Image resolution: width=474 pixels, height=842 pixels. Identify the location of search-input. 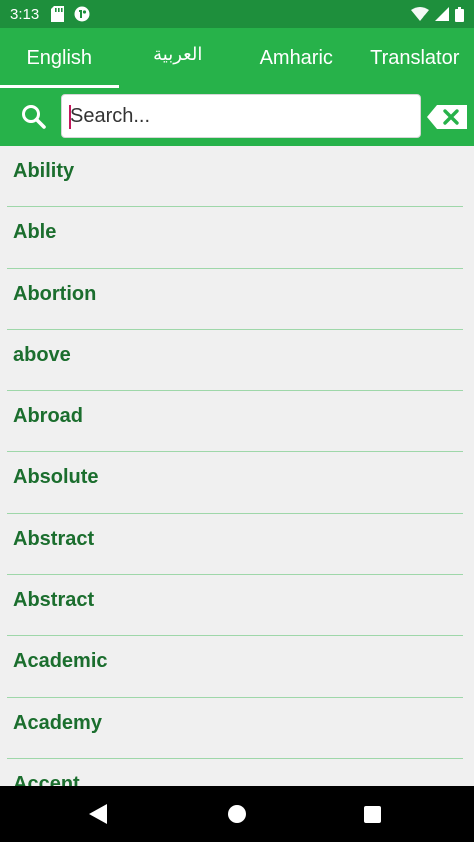
(241, 116).